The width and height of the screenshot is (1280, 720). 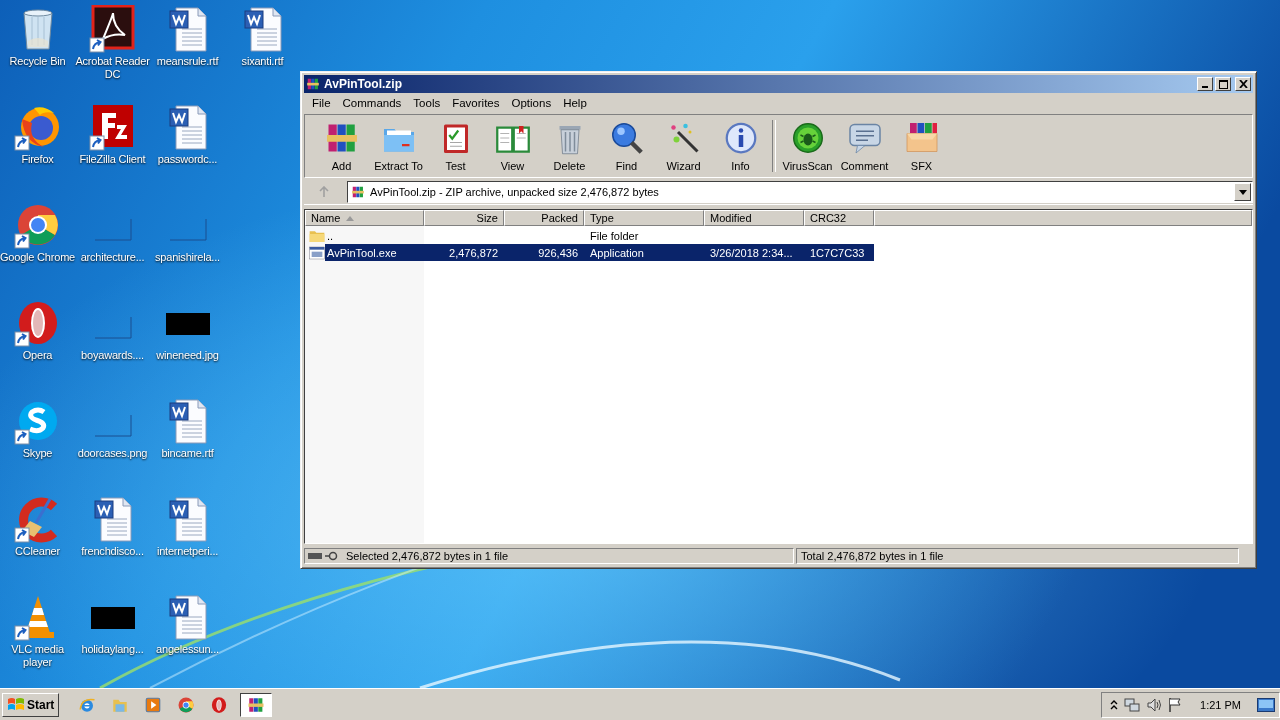 What do you see at coordinates (38, 257) in the screenshot?
I see `icon-label: Google Chrome` at bounding box center [38, 257].